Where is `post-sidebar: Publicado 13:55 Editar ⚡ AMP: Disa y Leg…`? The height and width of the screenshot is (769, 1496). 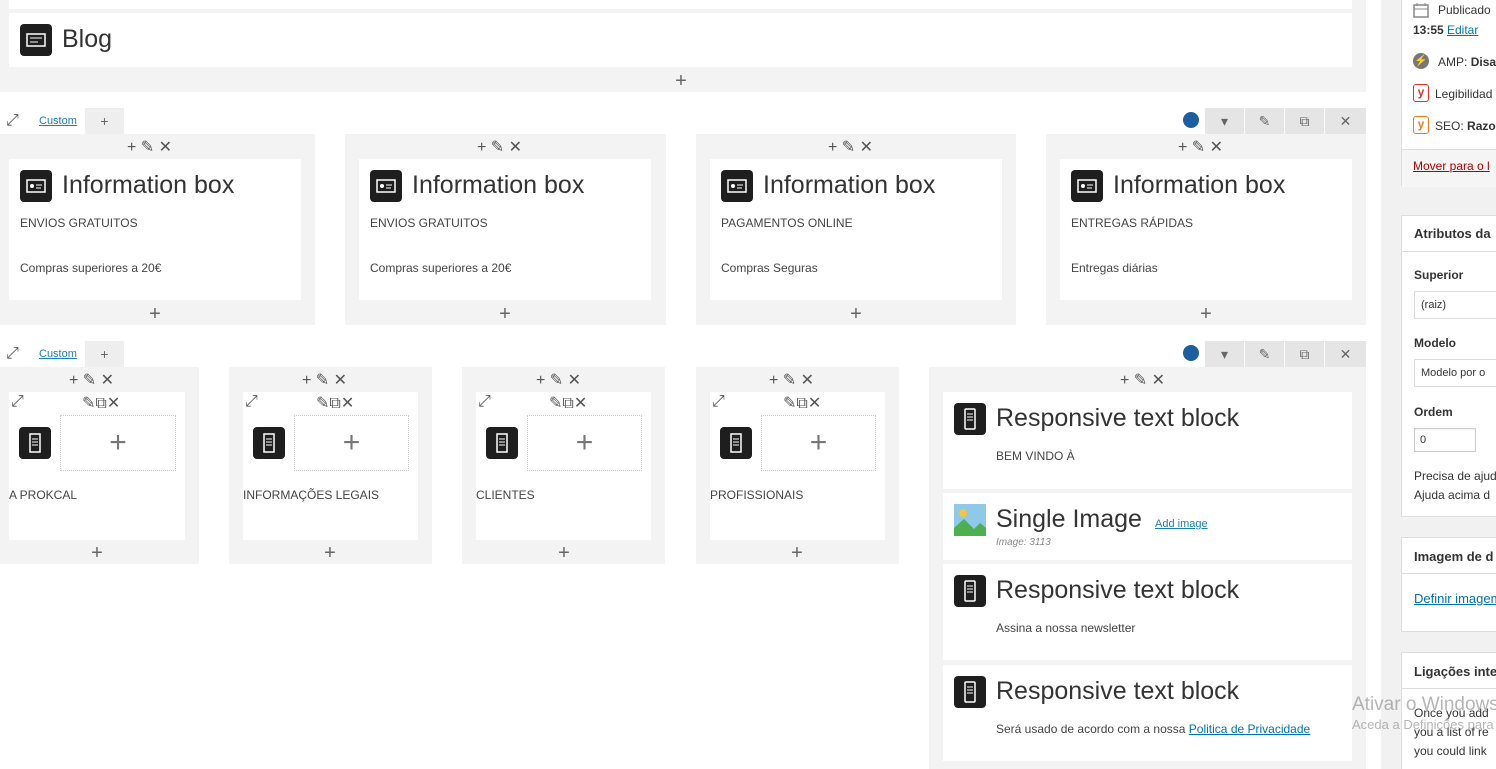
post-sidebar: Publicado 13:55 Editar ⚡ AMP: Disa y Leg… is located at coordinates (1438, 384).